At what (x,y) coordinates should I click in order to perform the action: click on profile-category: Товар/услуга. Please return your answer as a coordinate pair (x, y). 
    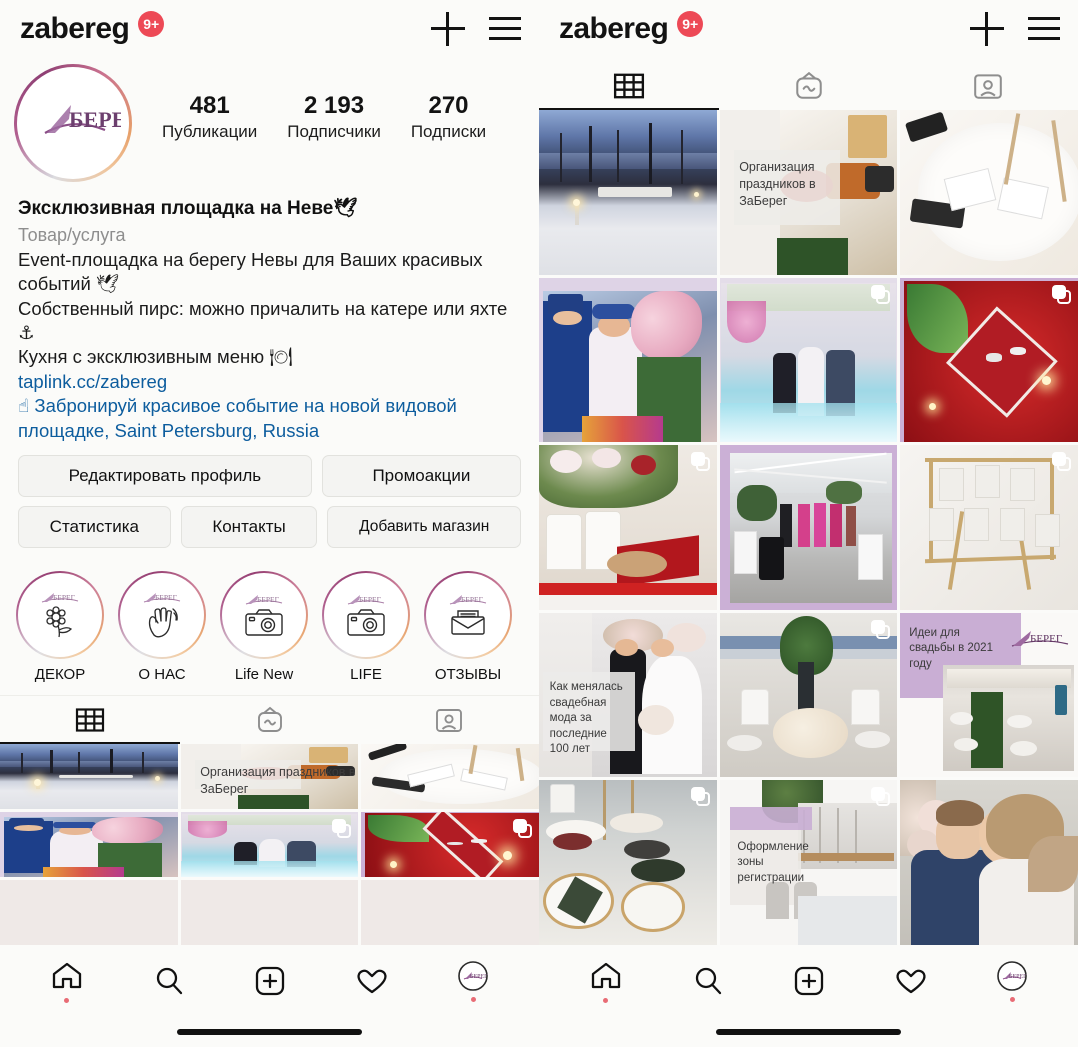
    Looking at the image, I should click on (72, 234).